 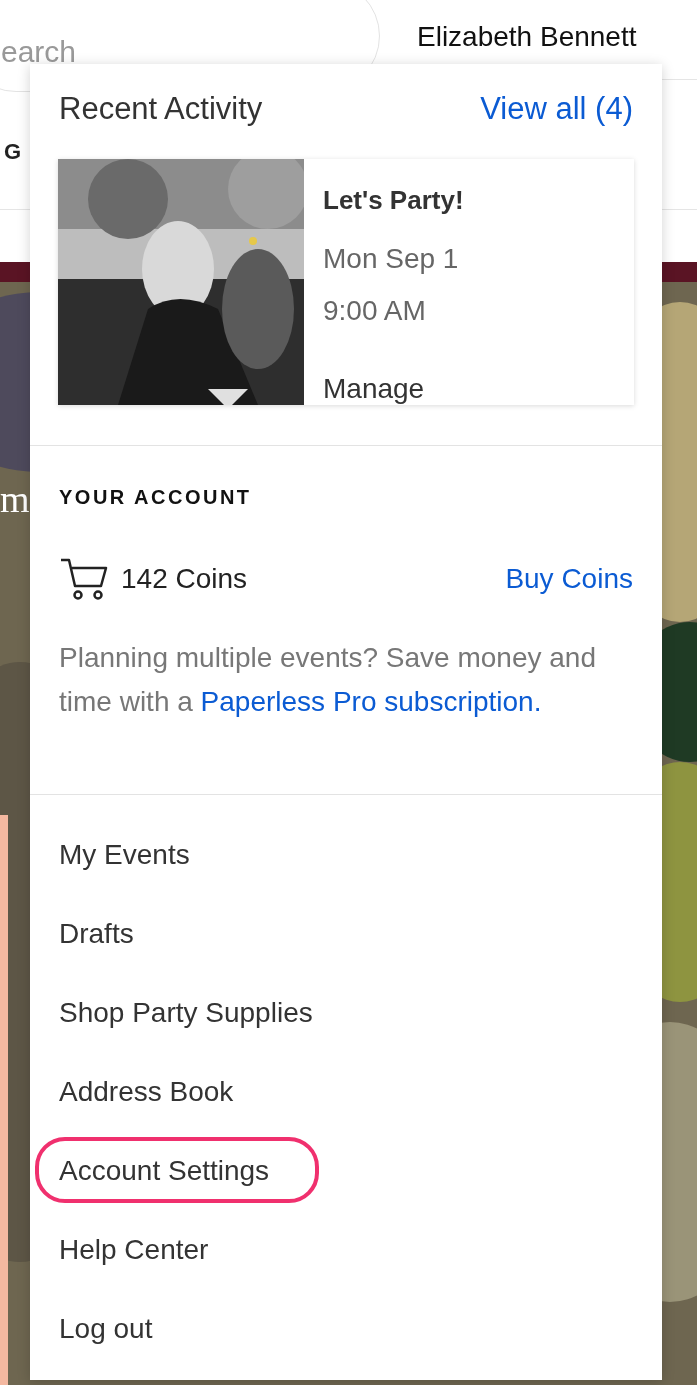 I want to click on section-heading: YOUR ACCOUNT, so click(x=156, y=497).